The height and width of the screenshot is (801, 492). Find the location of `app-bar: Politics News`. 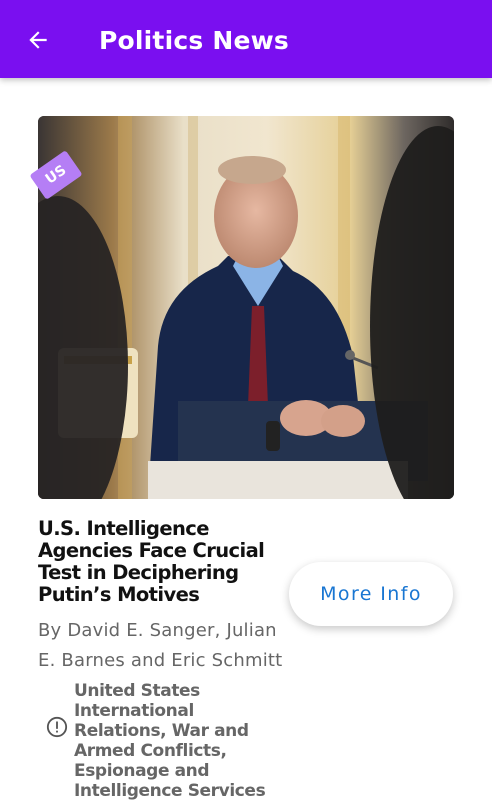

app-bar: Politics News is located at coordinates (246, 39).